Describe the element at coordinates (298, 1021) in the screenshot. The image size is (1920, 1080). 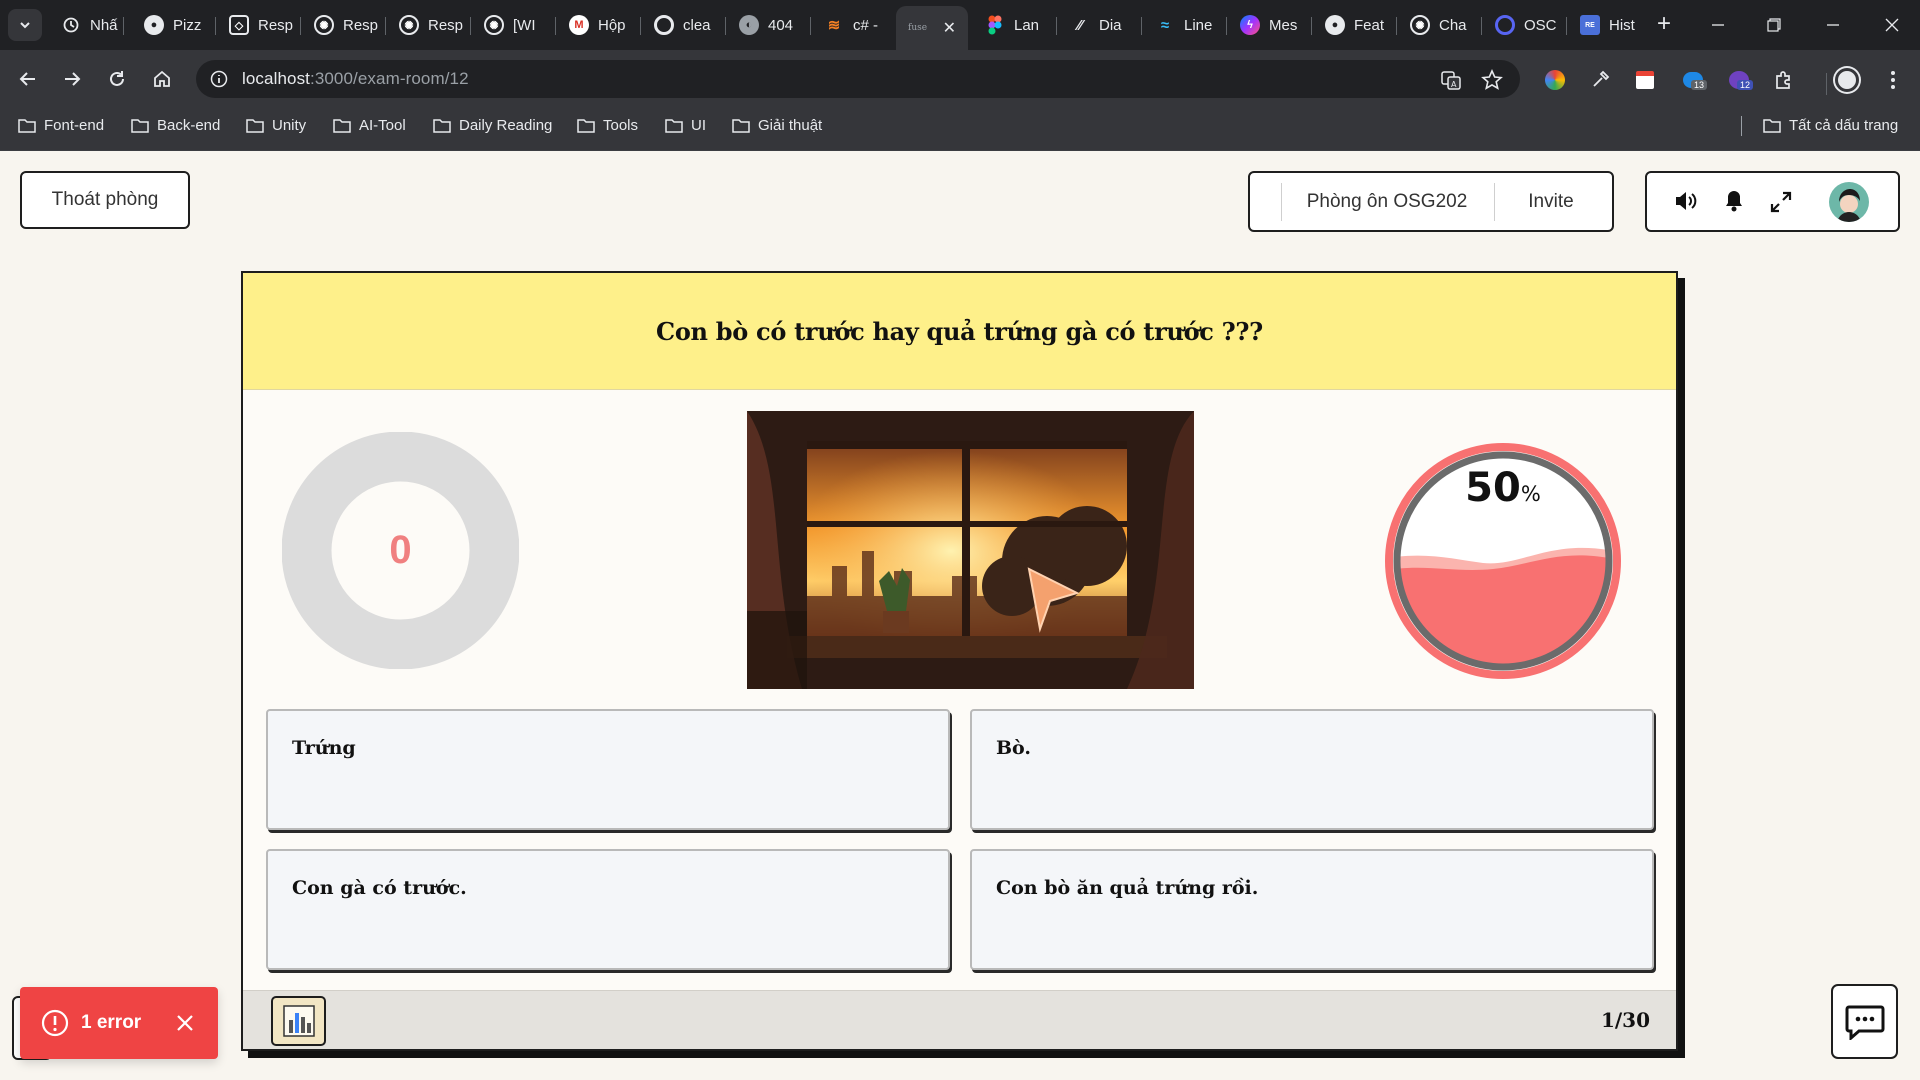
I see `leaderboard-button` at that location.